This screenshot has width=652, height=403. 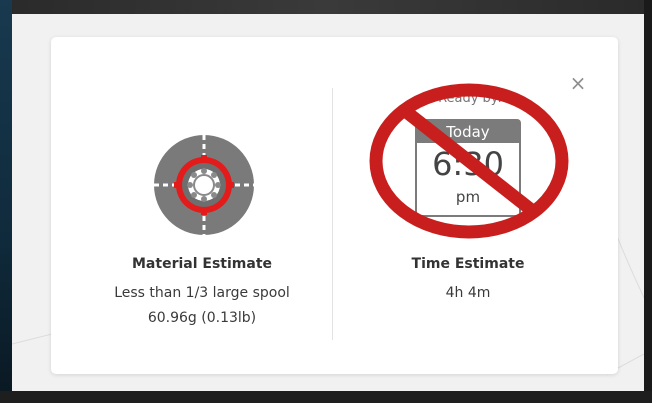 I want to click on material-weight: 60.96g (0.13lb), so click(x=202, y=318).